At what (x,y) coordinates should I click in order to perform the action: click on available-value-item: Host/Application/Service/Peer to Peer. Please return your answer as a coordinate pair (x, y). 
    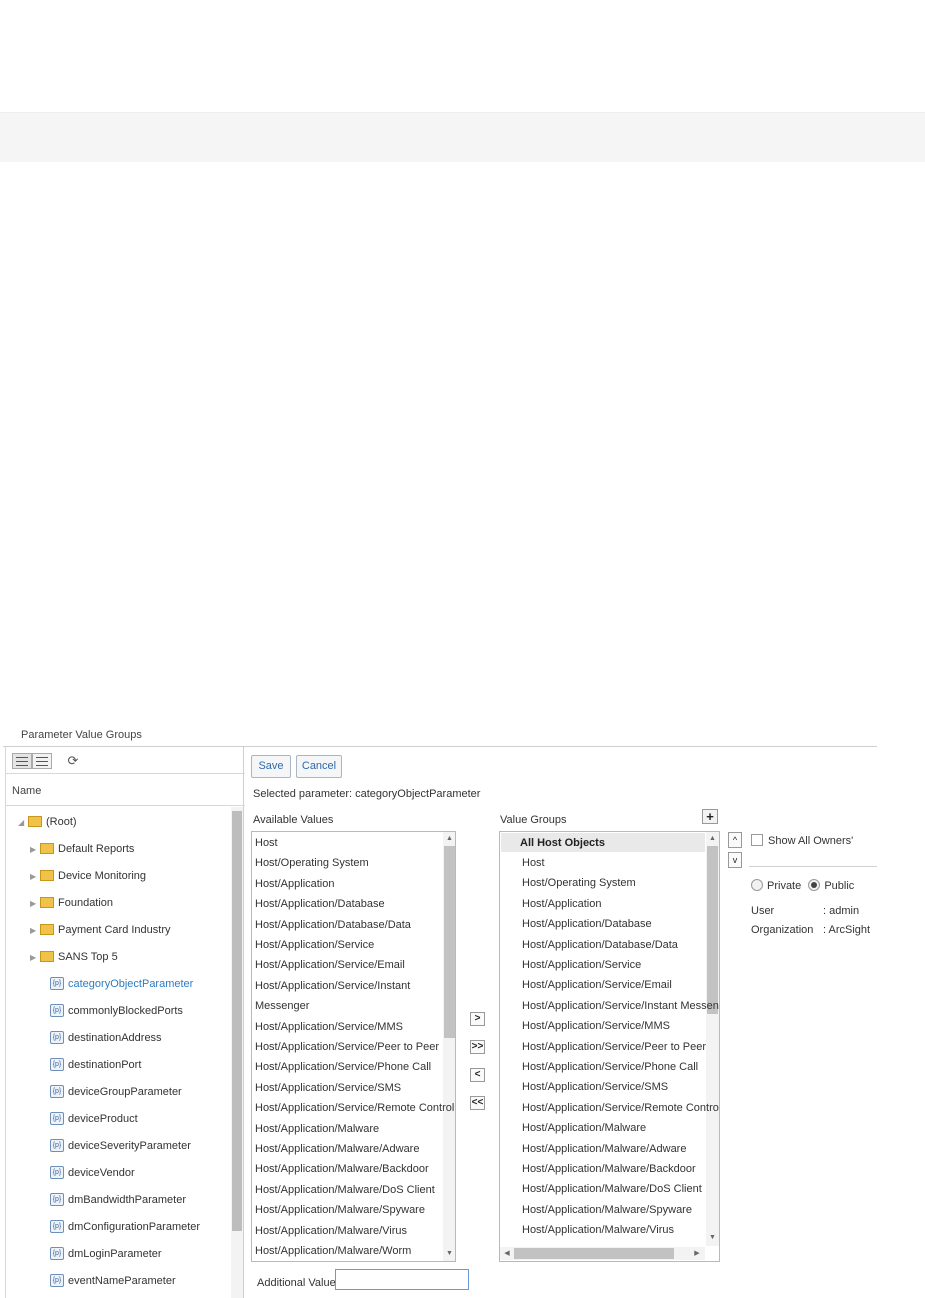
    Looking at the image, I should click on (347, 1047).